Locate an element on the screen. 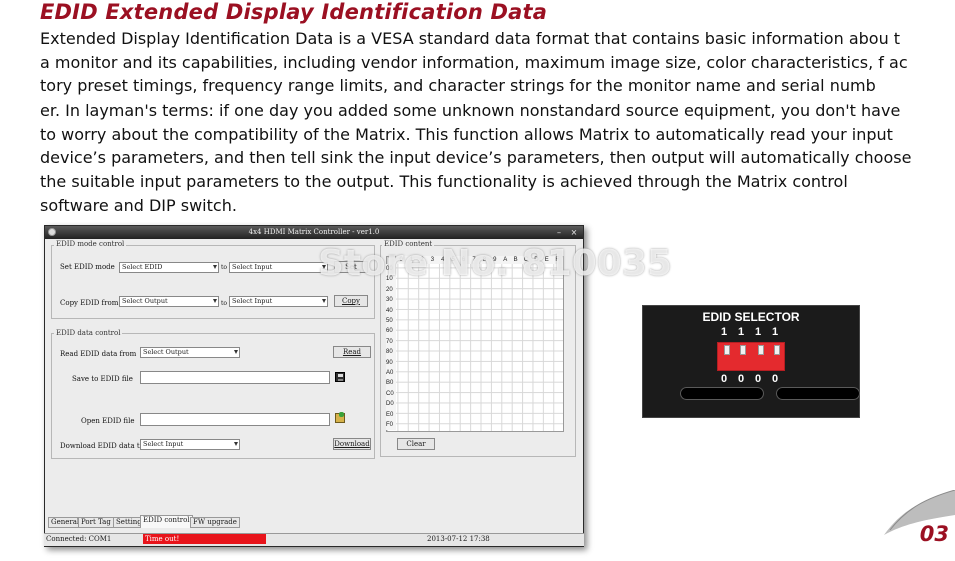 This screenshot has height=561, width=955. download-edid-label: Download EDID data to is located at coordinates (102, 446).